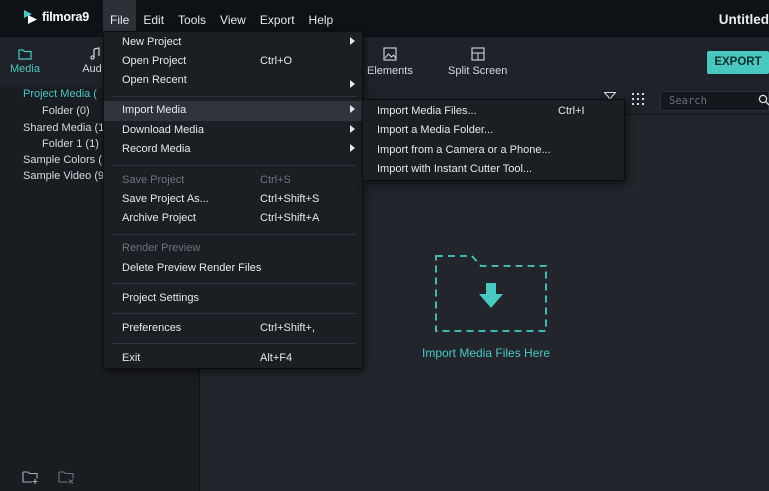  I want to click on menu-item-open-project: Open Project Ctrl+O, so click(233, 62).